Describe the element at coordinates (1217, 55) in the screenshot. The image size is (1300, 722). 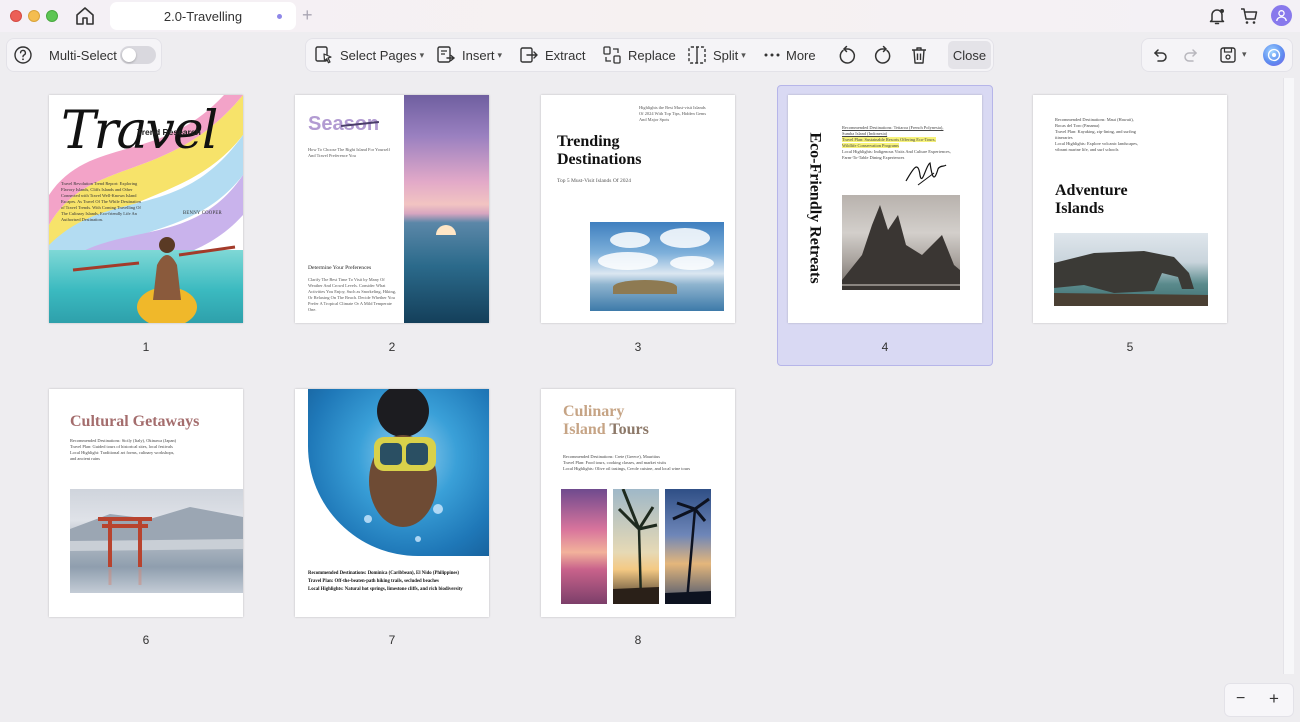
I see `right-toolbar: ▾` at that location.